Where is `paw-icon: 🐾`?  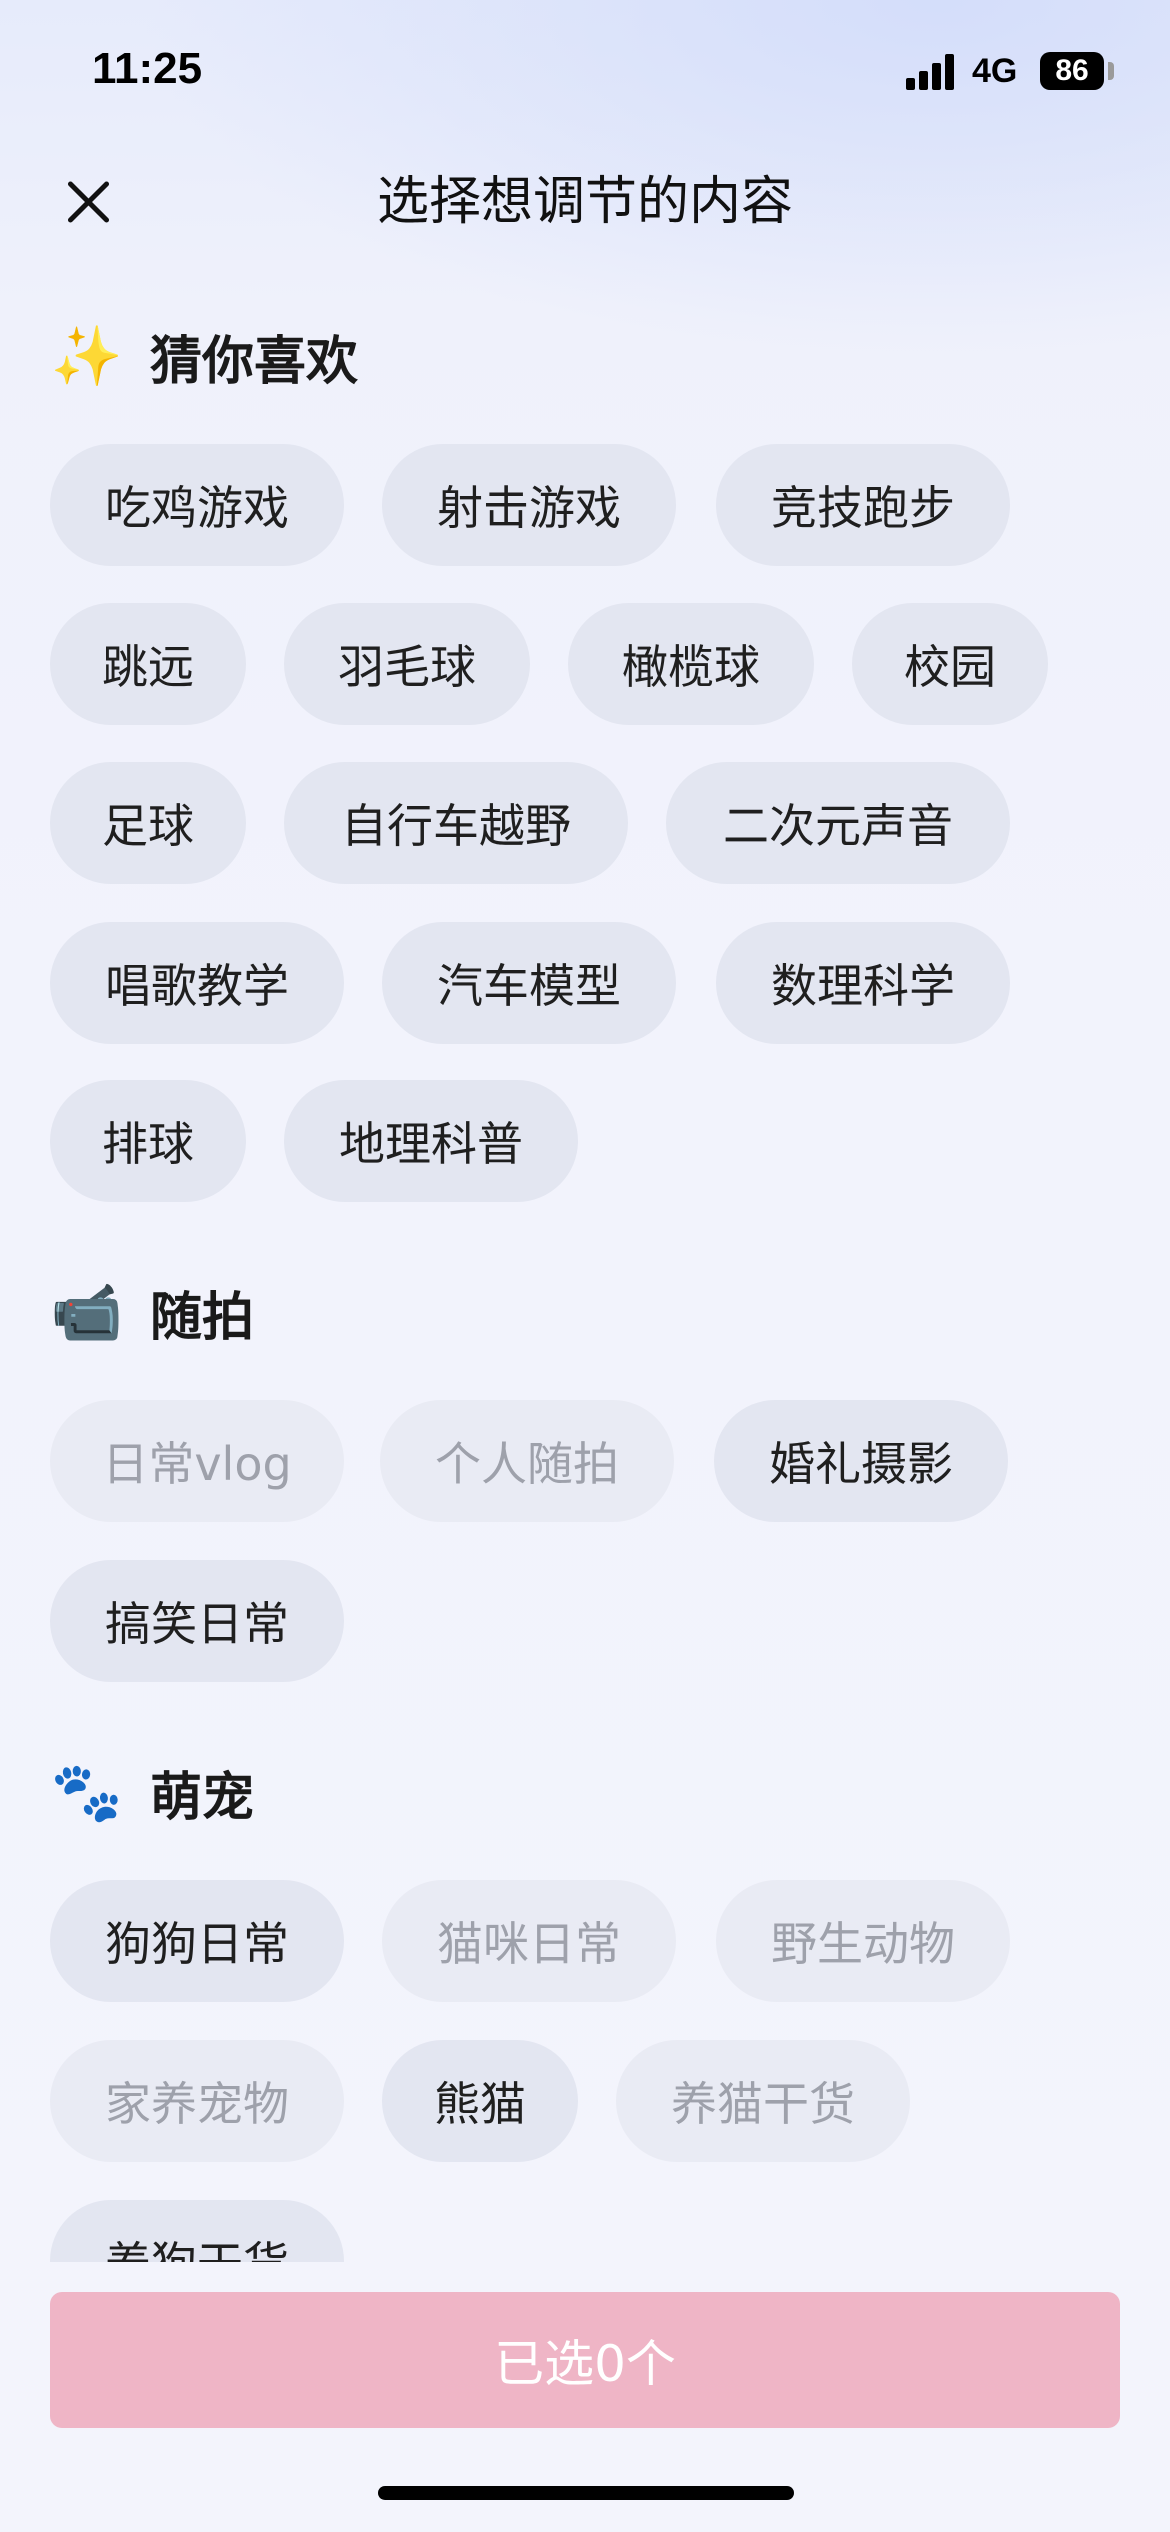 paw-icon: 🐾 is located at coordinates (87, 1792).